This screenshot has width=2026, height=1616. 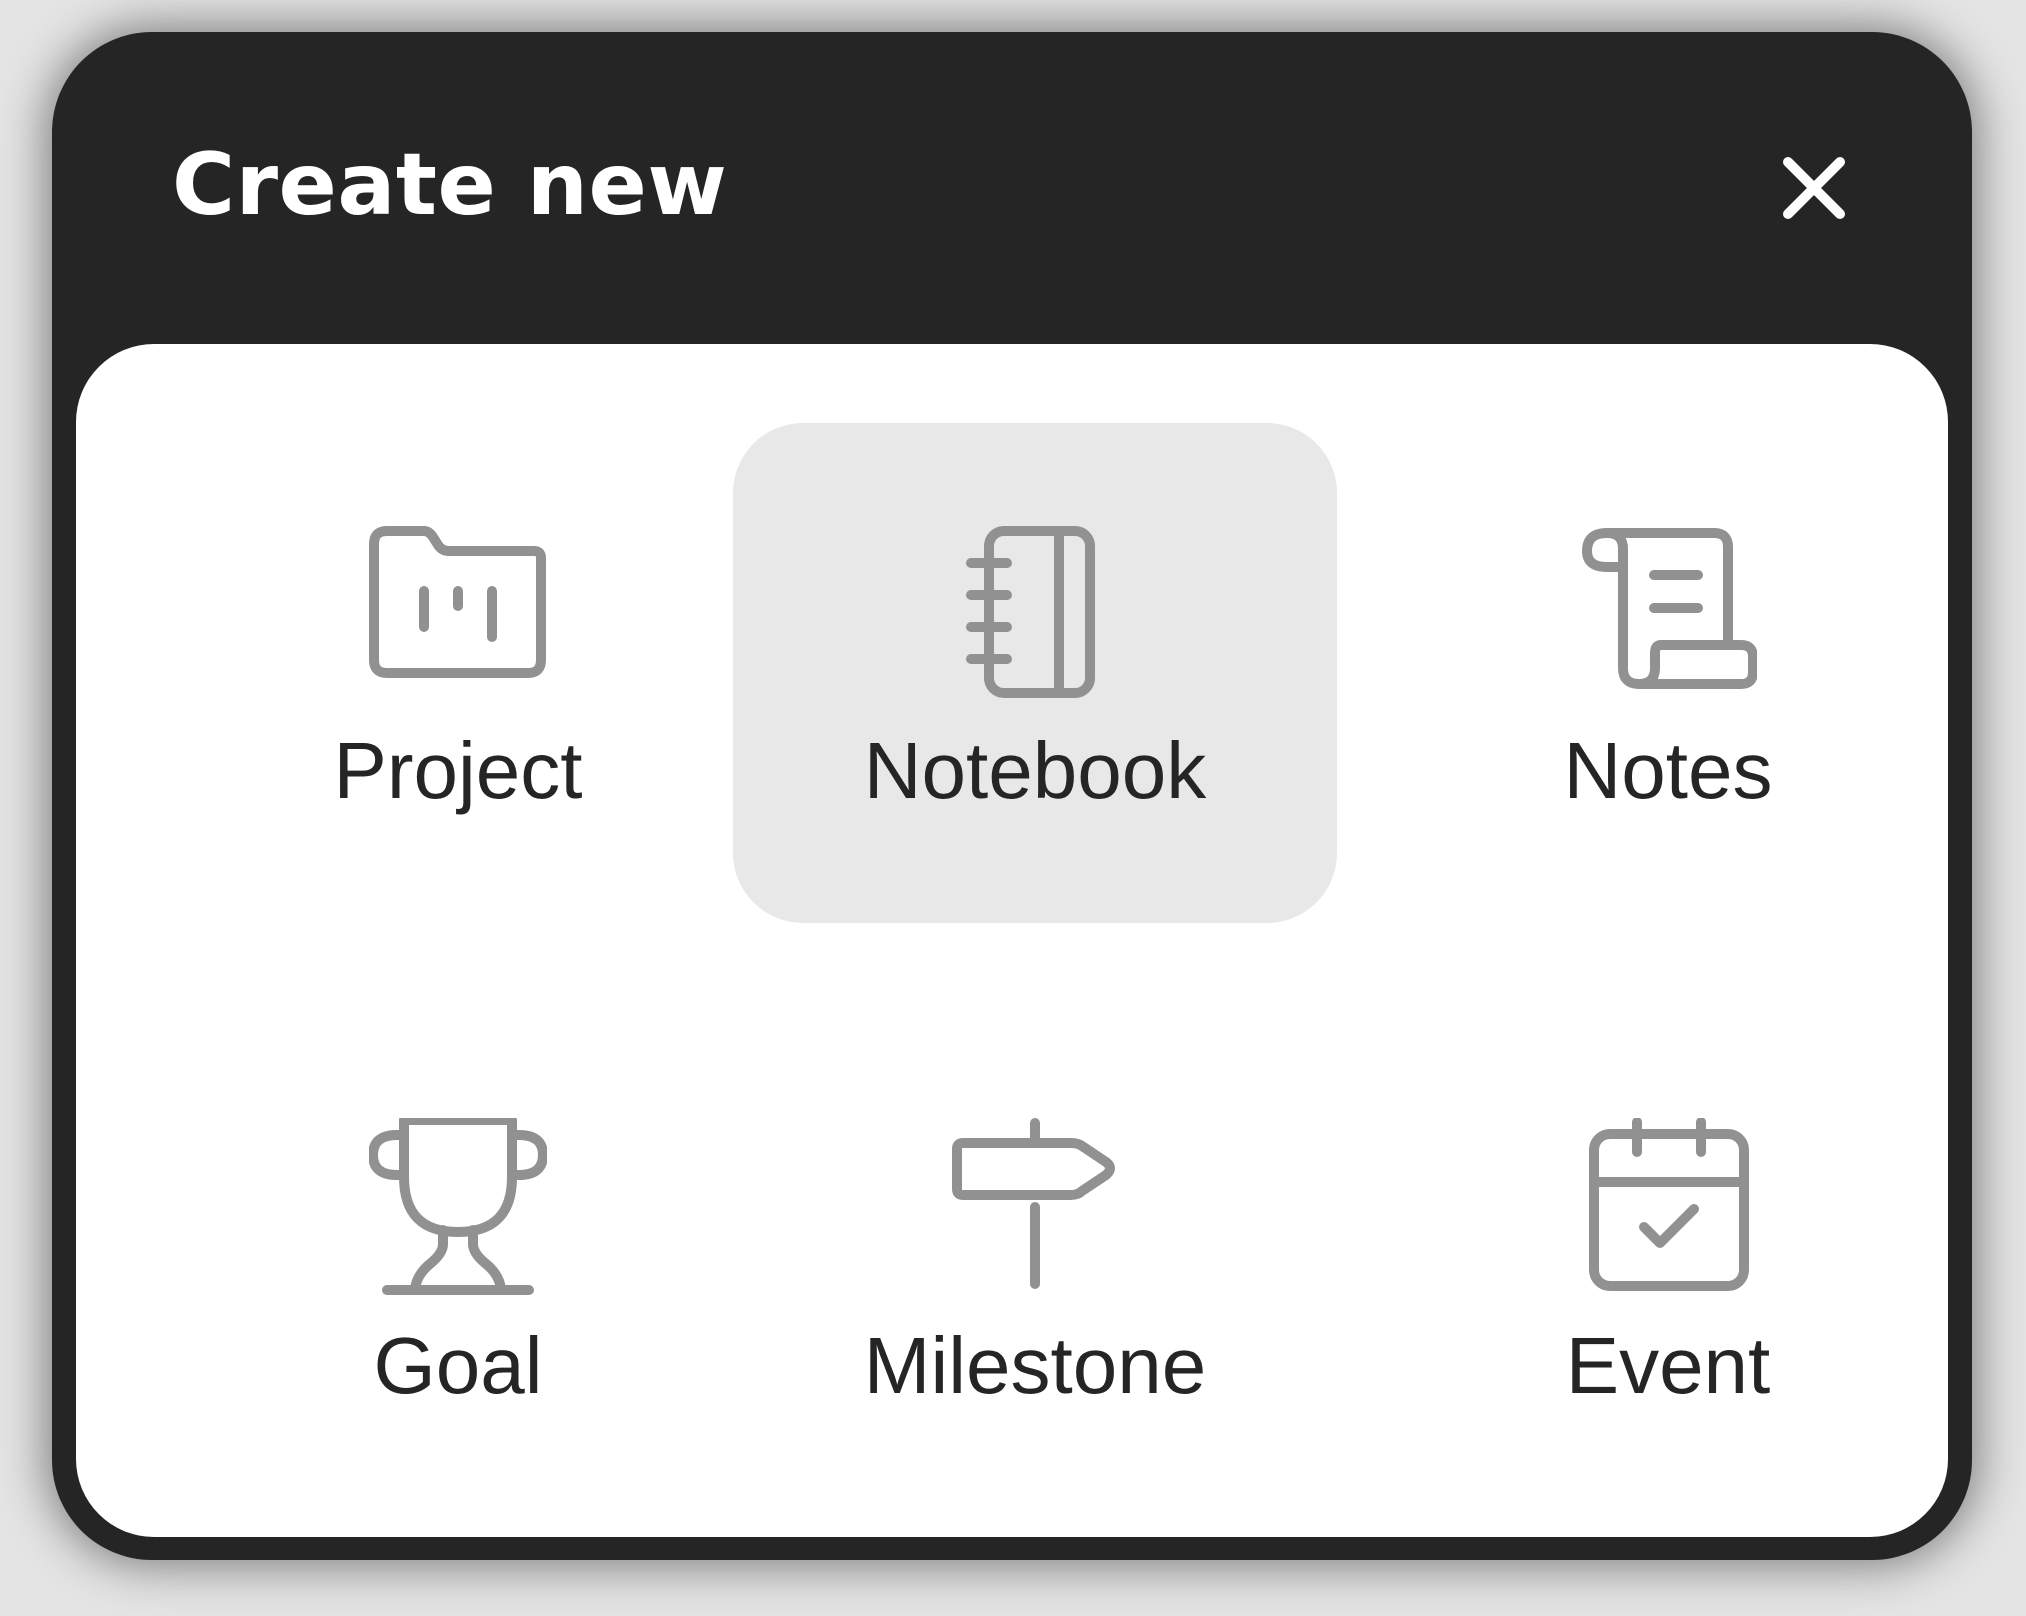 I want to click on option-project: Project, so click(x=458, y=673).